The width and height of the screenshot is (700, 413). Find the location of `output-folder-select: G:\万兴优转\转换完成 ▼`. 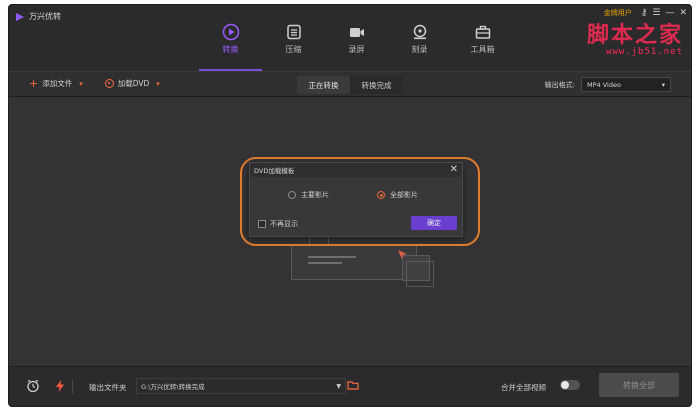

output-folder-select: G:\万兴优转\转换完成 ▼ is located at coordinates (241, 386).